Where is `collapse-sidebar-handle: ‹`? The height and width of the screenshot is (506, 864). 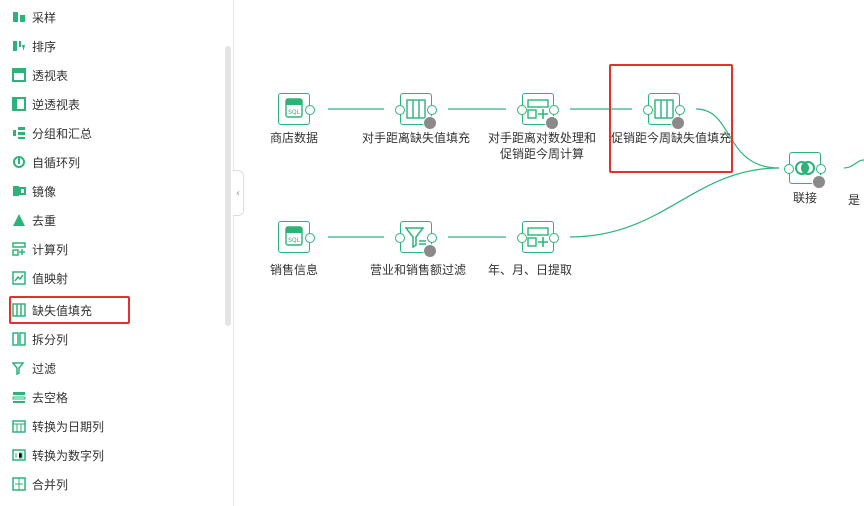 collapse-sidebar-handle: ‹ is located at coordinates (238, 193).